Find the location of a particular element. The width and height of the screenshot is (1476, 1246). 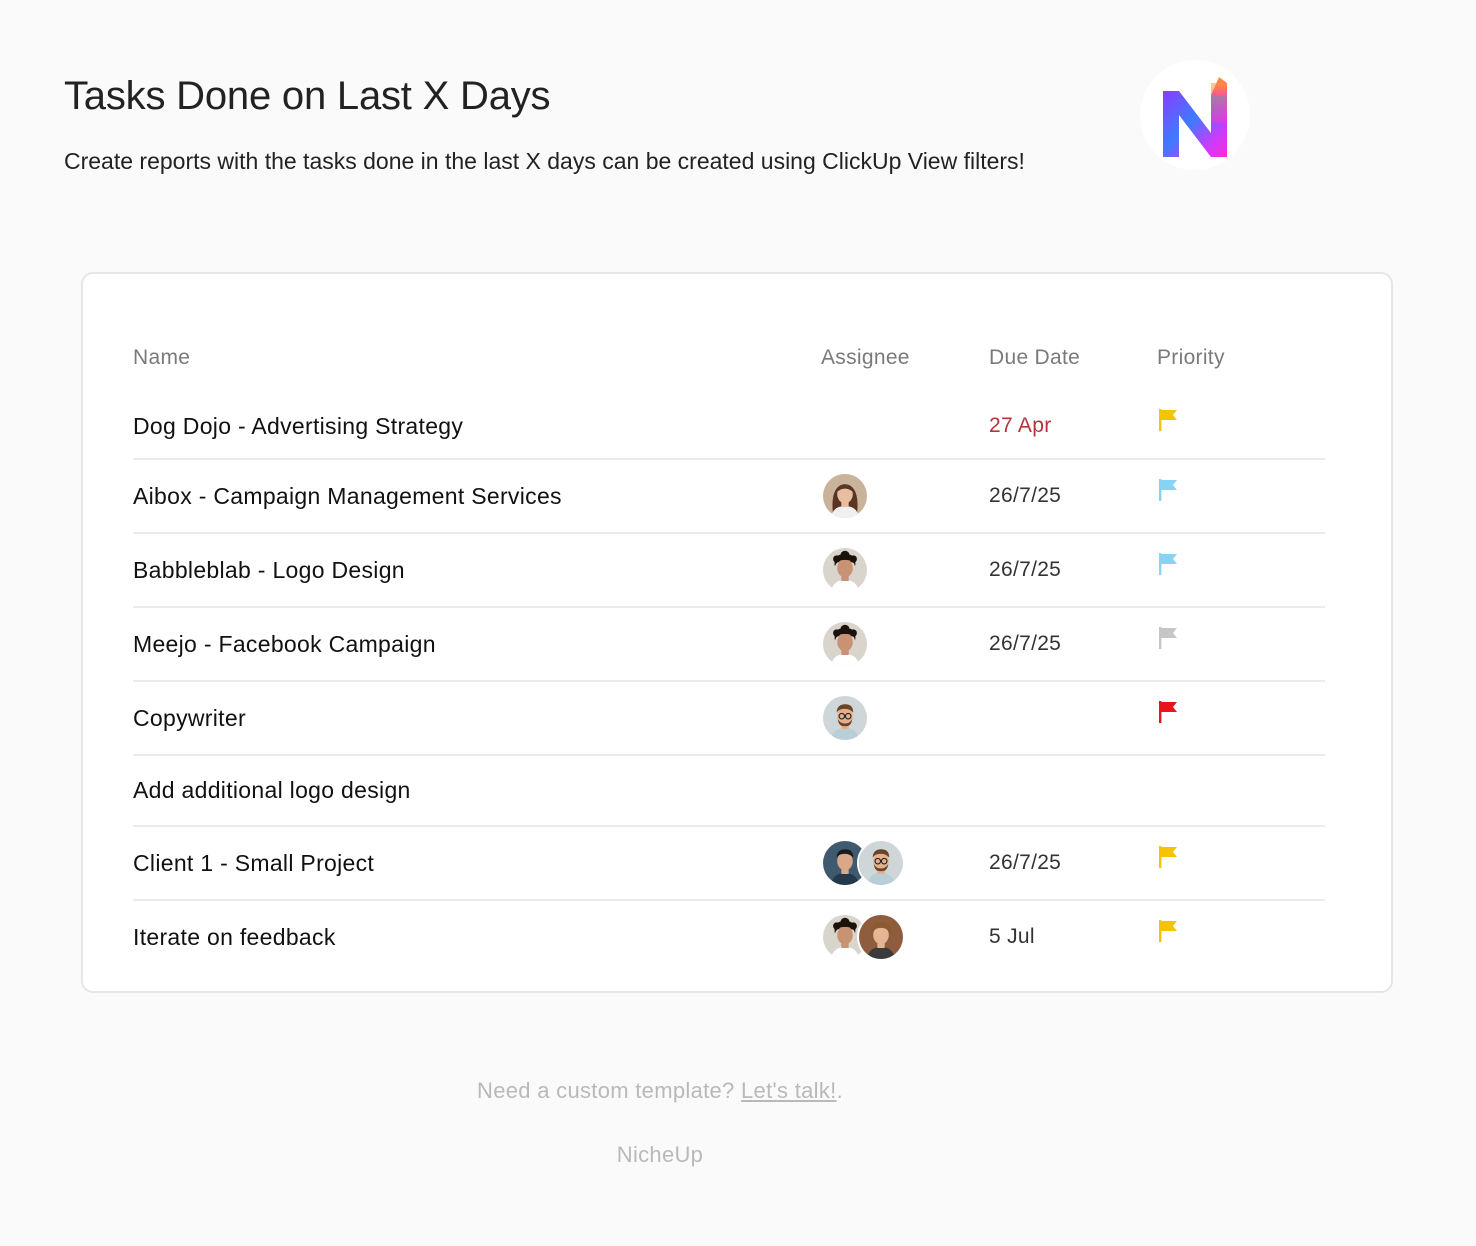

footer-cta-text: Need a custom template? is located at coordinates (609, 1090).